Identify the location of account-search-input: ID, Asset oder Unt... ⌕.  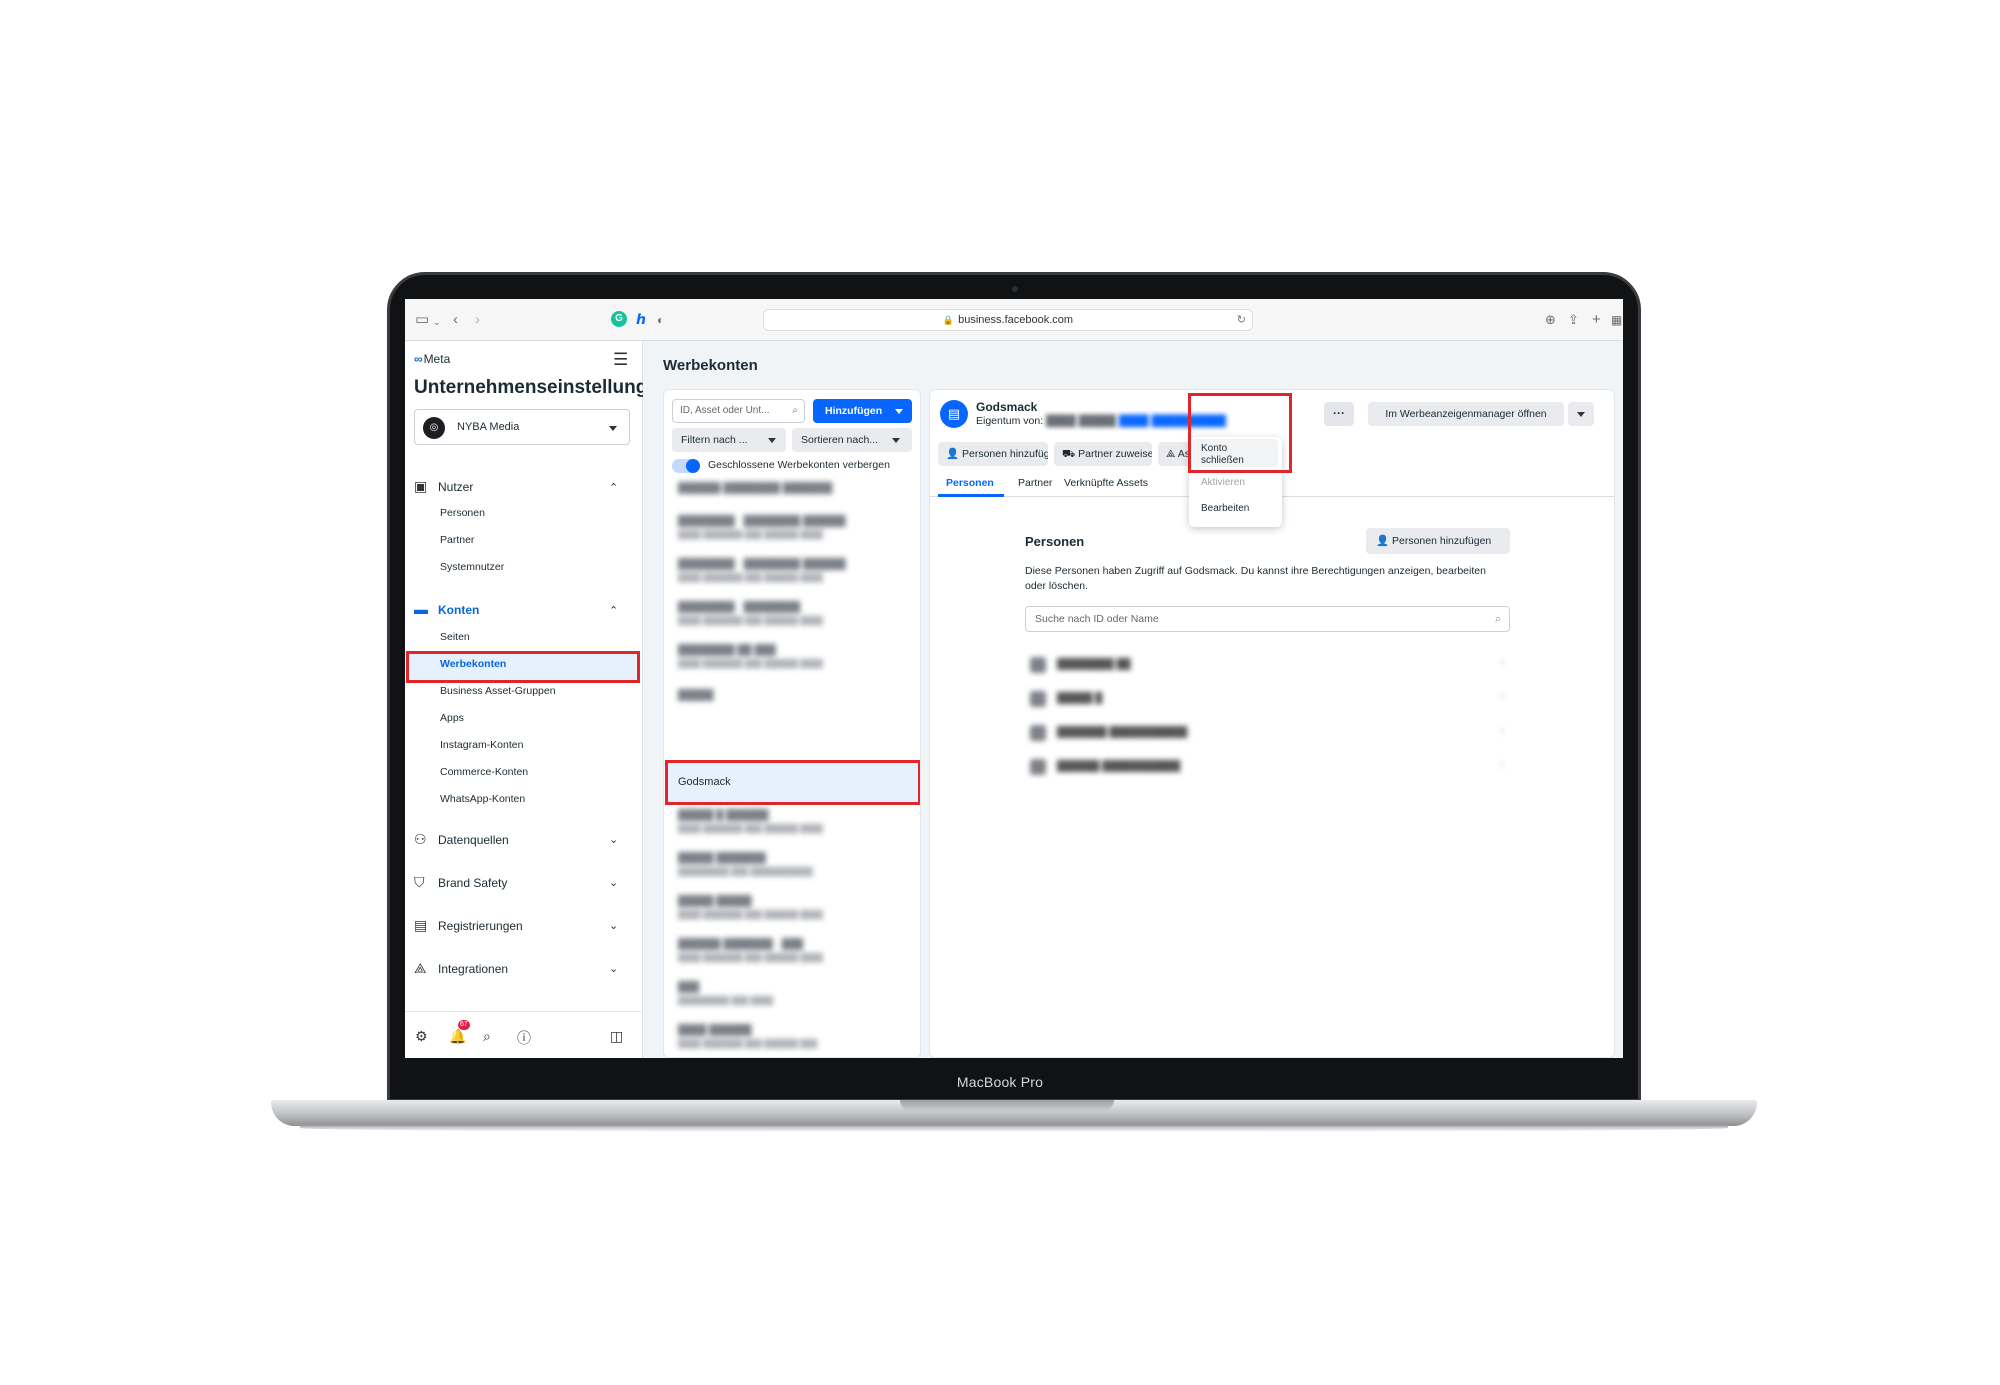
(738, 411).